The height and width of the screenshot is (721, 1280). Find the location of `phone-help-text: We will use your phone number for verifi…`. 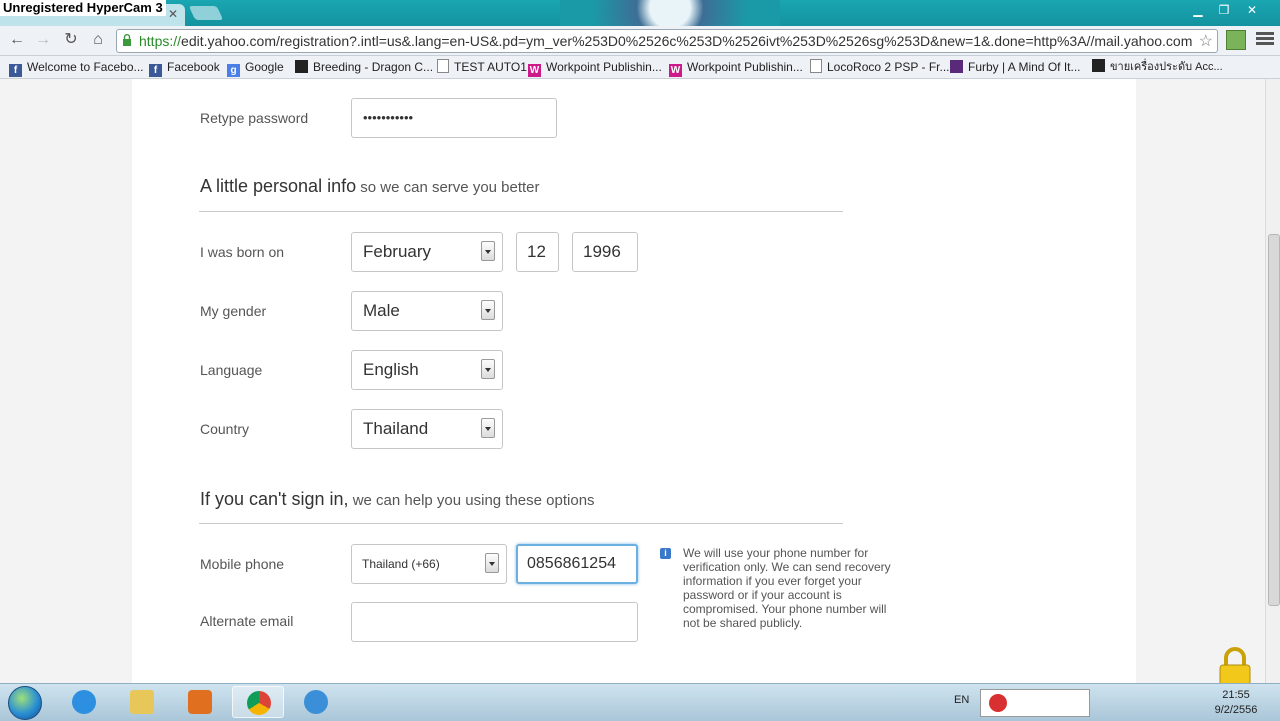

phone-help-text: We will use your phone number for verifi… is located at coordinates (787, 588).